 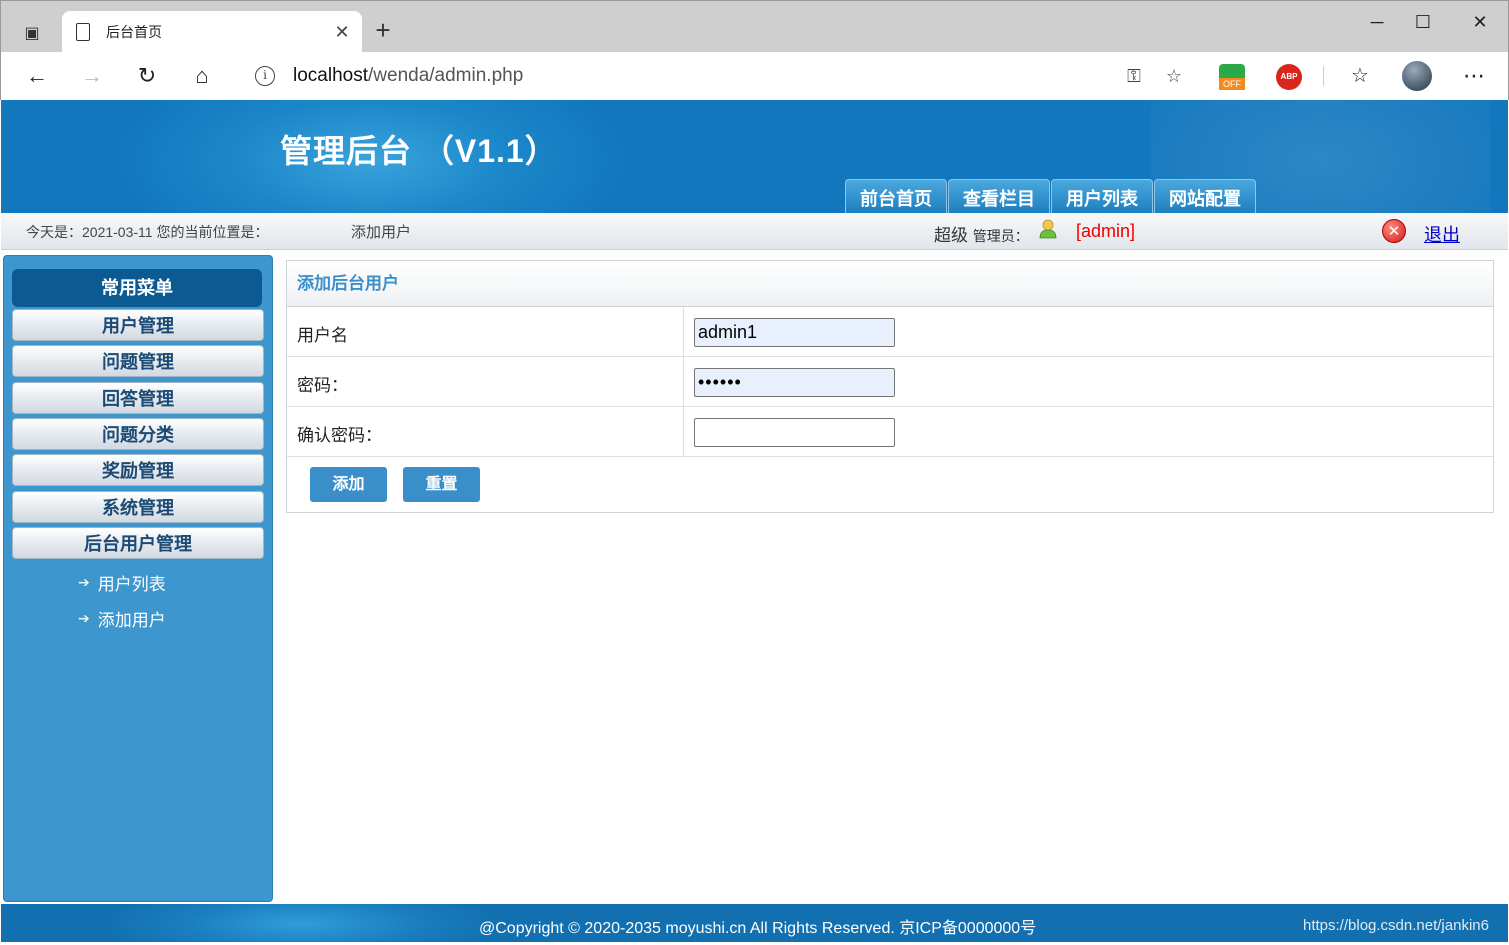 What do you see at coordinates (1102, 196) in the screenshot?
I see `nav-user-list: 用户列表` at bounding box center [1102, 196].